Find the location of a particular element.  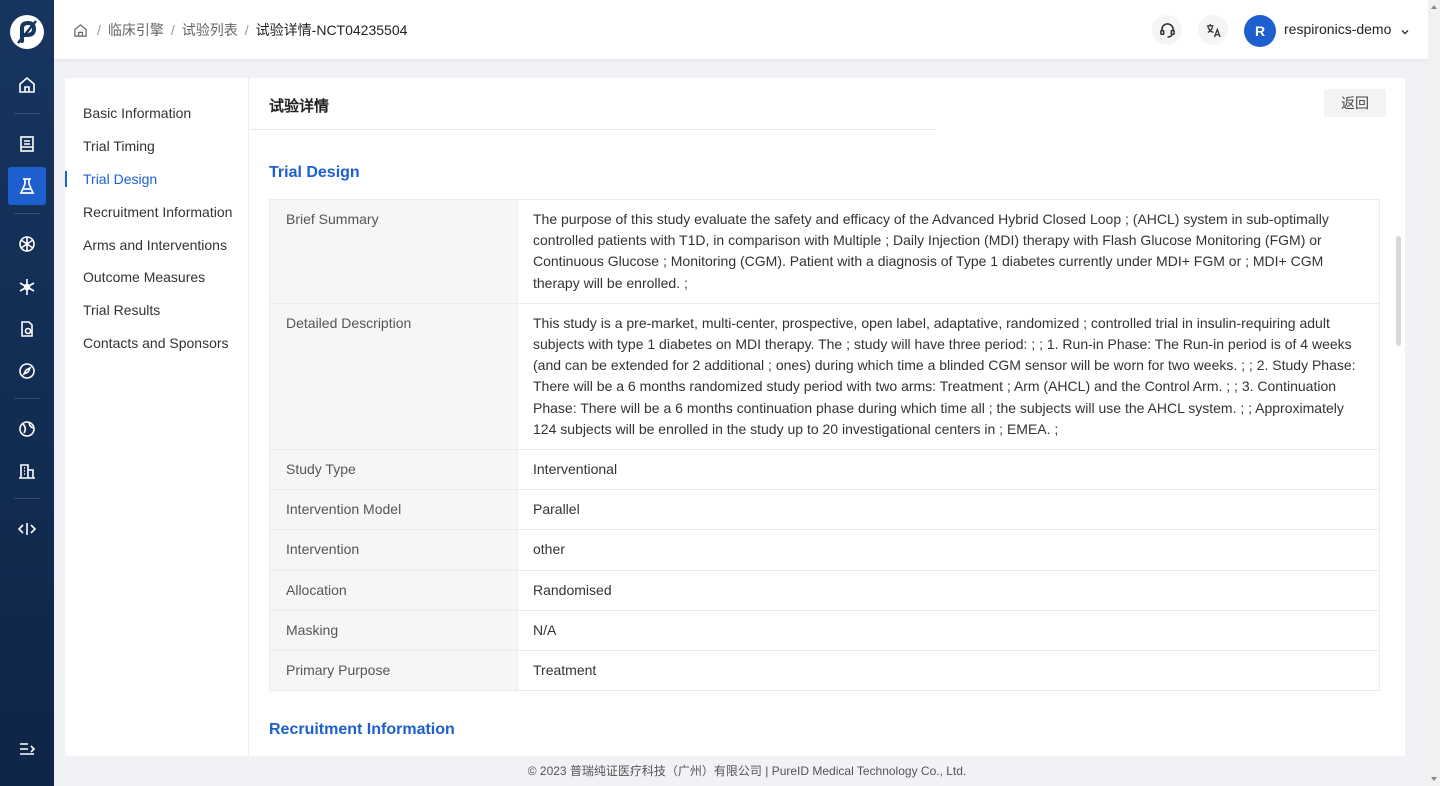

file-check-icon is located at coordinates (27, 329).